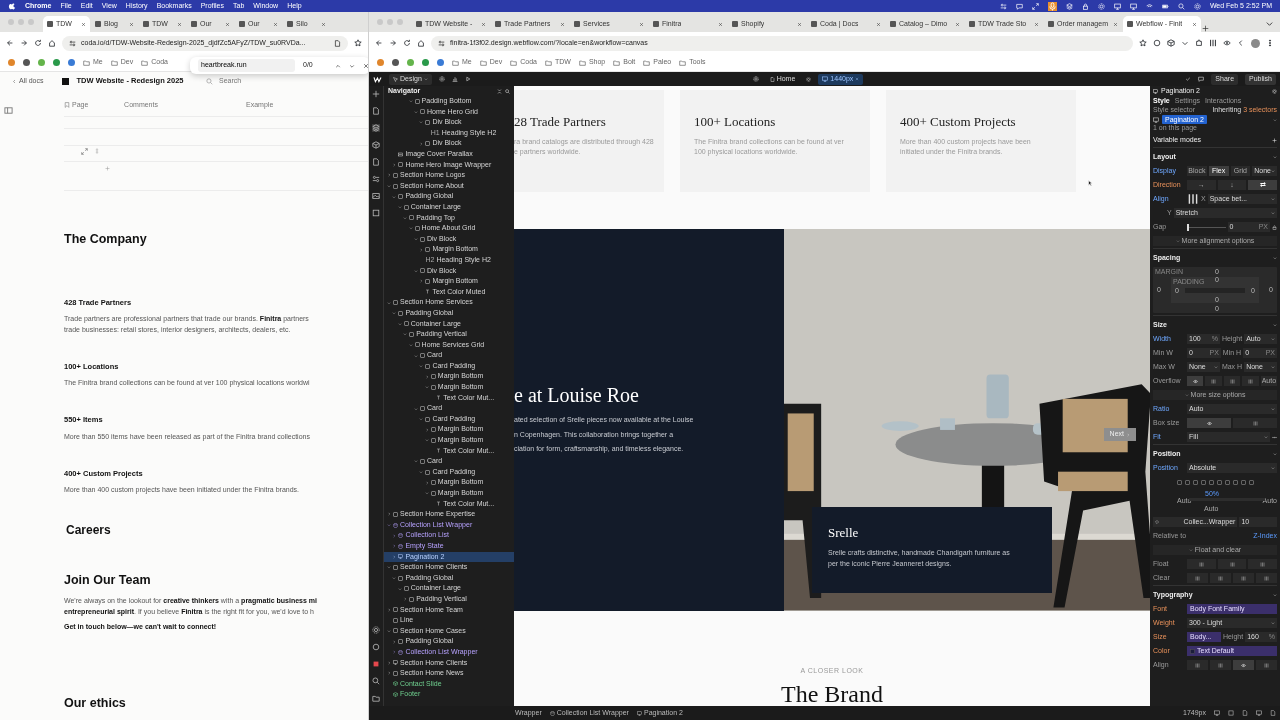 The width and height of the screenshot is (1280, 720). Describe the element at coordinates (376, 94) in the screenshot. I see `add-icon` at that location.